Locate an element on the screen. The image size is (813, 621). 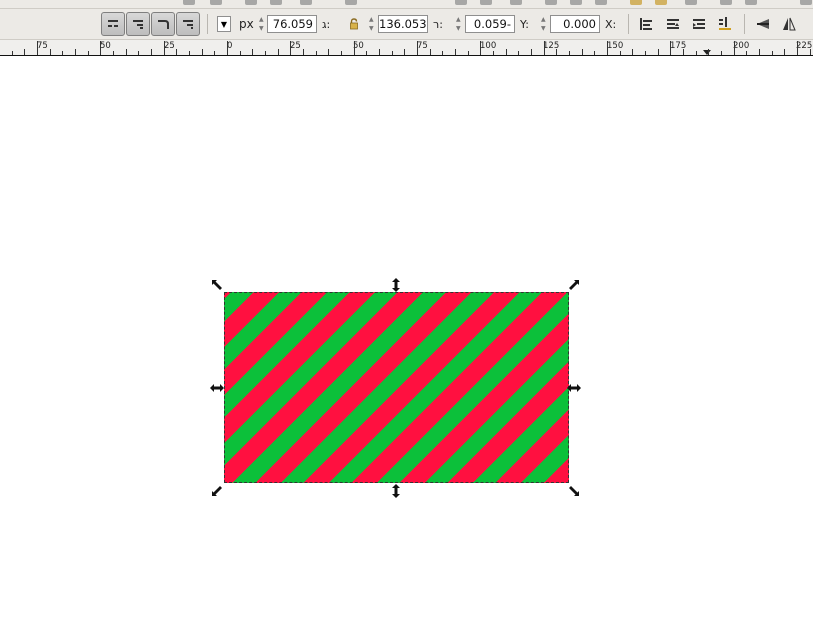
unit-label: px is located at coordinates (246, 24).